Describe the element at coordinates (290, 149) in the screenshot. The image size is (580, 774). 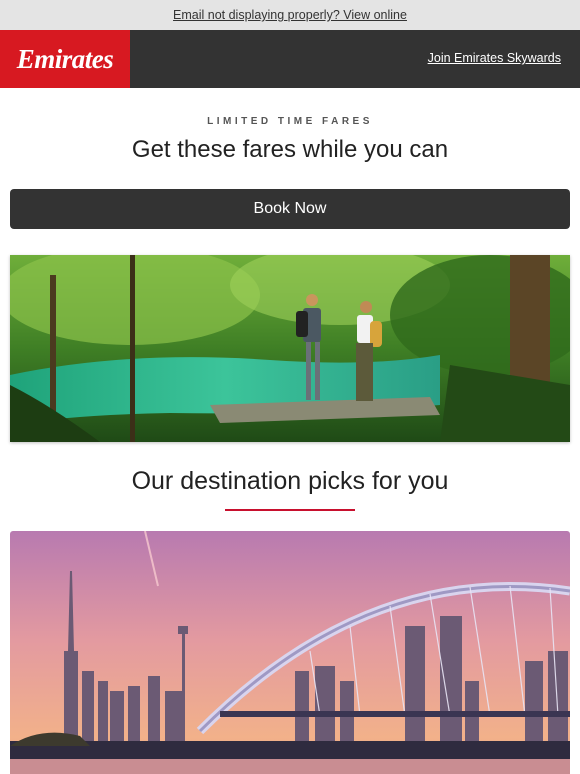
I see `promo-headline: Get these fares while you can` at that location.